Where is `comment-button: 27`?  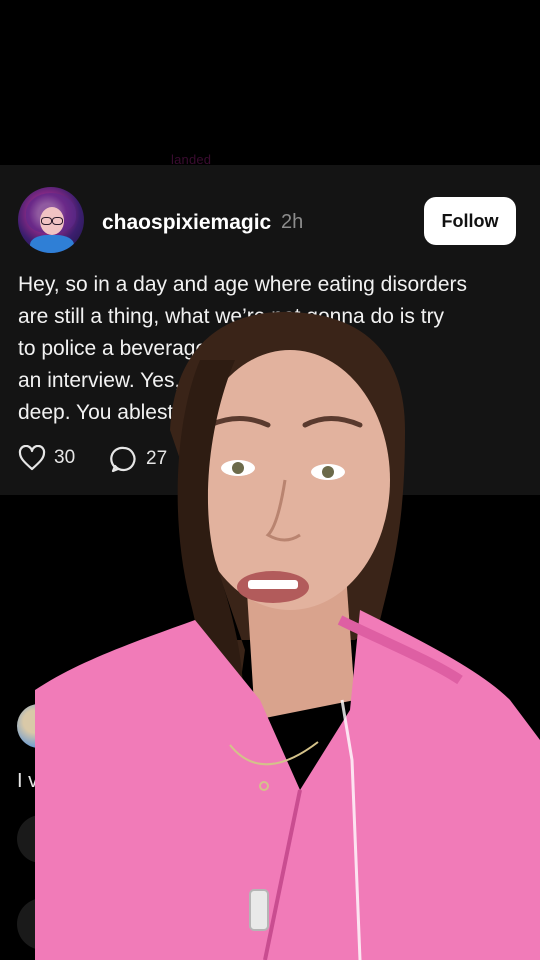
comment-button: 27 is located at coordinates (138, 459).